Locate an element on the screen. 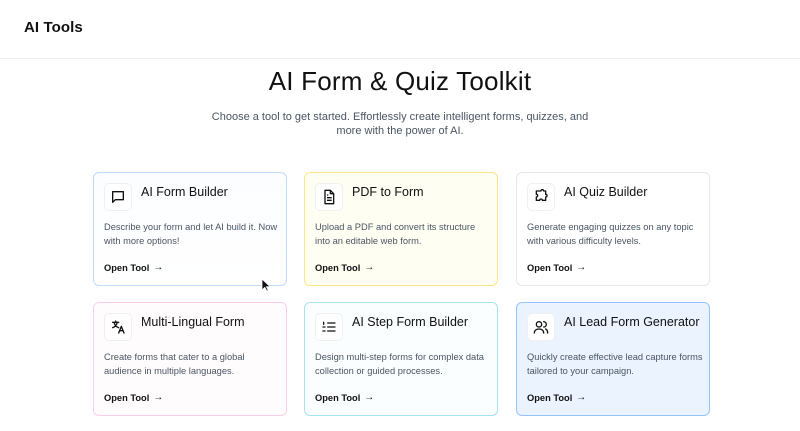 The height and width of the screenshot is (431, 800). card-title: AI Form Builder is located at coordinates (184, 192).